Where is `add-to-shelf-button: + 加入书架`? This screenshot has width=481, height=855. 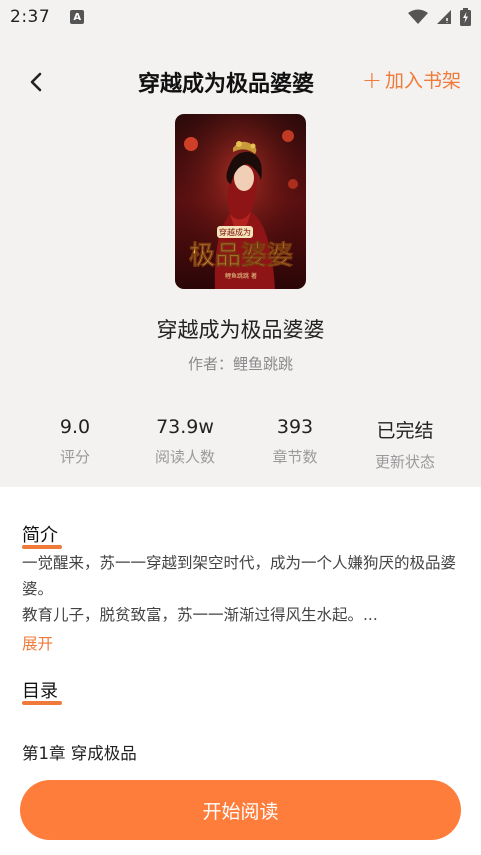 add-to-shelf-button: + 加入书架 is located at coordinates (411, 79).